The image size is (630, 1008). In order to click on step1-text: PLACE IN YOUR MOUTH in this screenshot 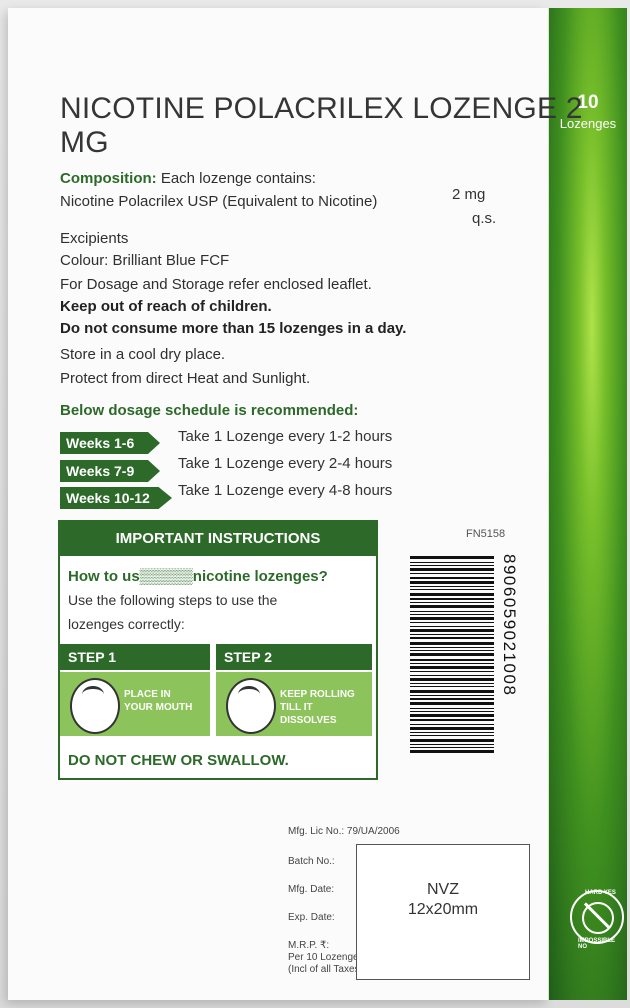, I will do `click(158, 701)`.